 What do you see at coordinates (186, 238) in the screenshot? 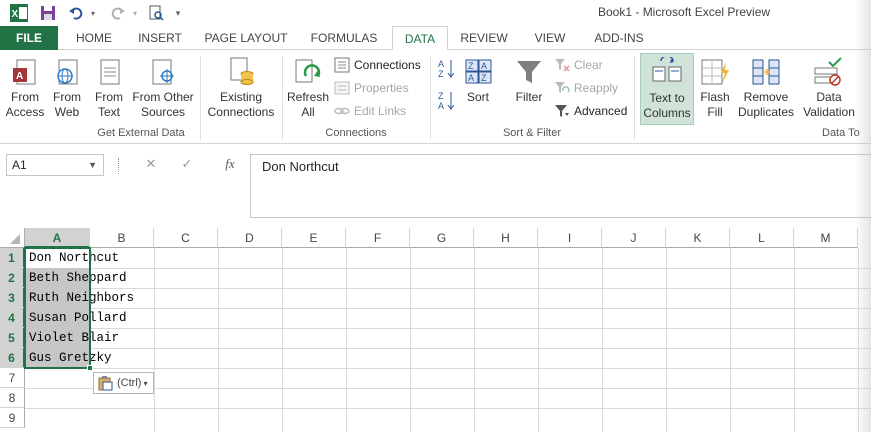
I see `column-header-c: C` at bounding box center [186, 238].